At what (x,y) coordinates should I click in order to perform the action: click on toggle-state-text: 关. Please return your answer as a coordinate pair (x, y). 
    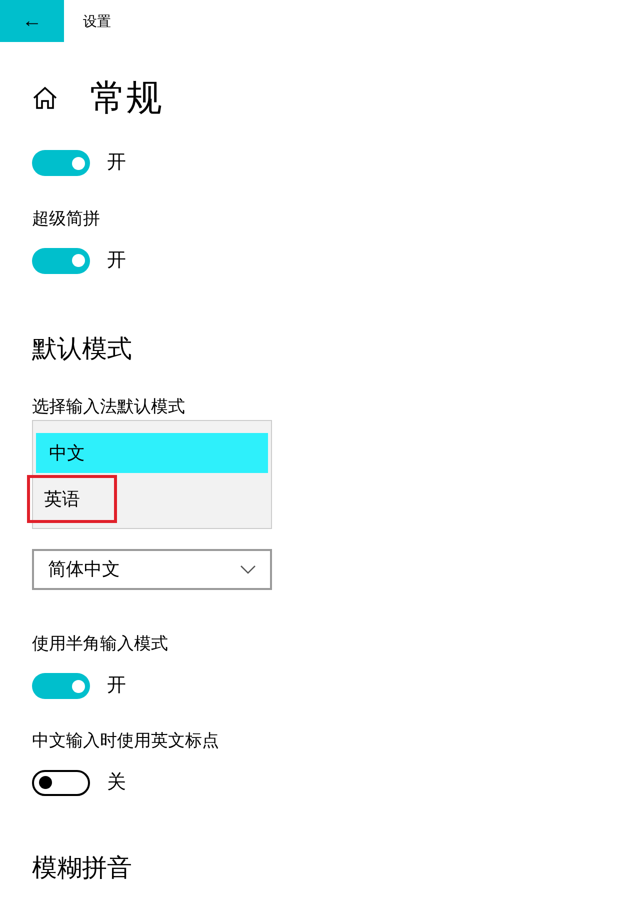
    Looking at the image, I should click on (116, 782).